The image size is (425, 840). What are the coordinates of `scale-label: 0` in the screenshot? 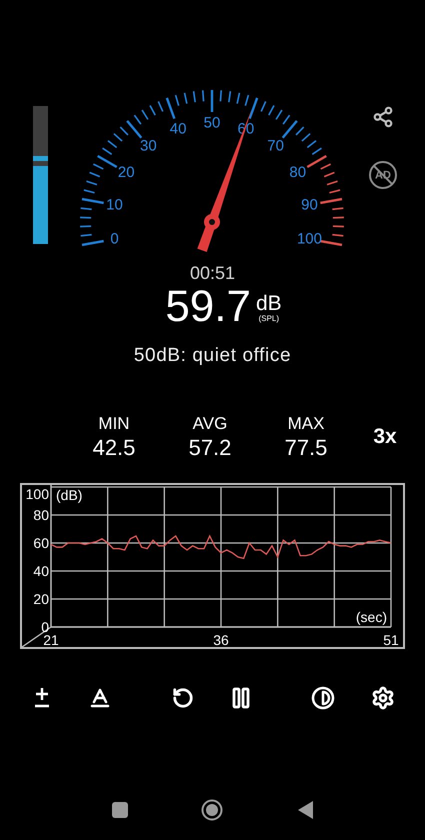 It's located at (114, 239).